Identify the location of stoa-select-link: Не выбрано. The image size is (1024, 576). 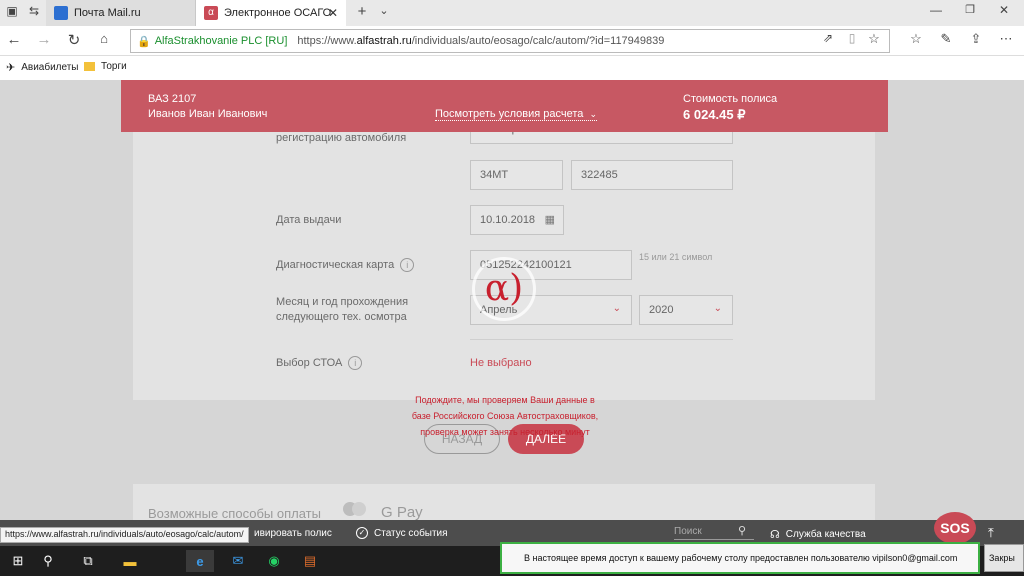
(501, 363).